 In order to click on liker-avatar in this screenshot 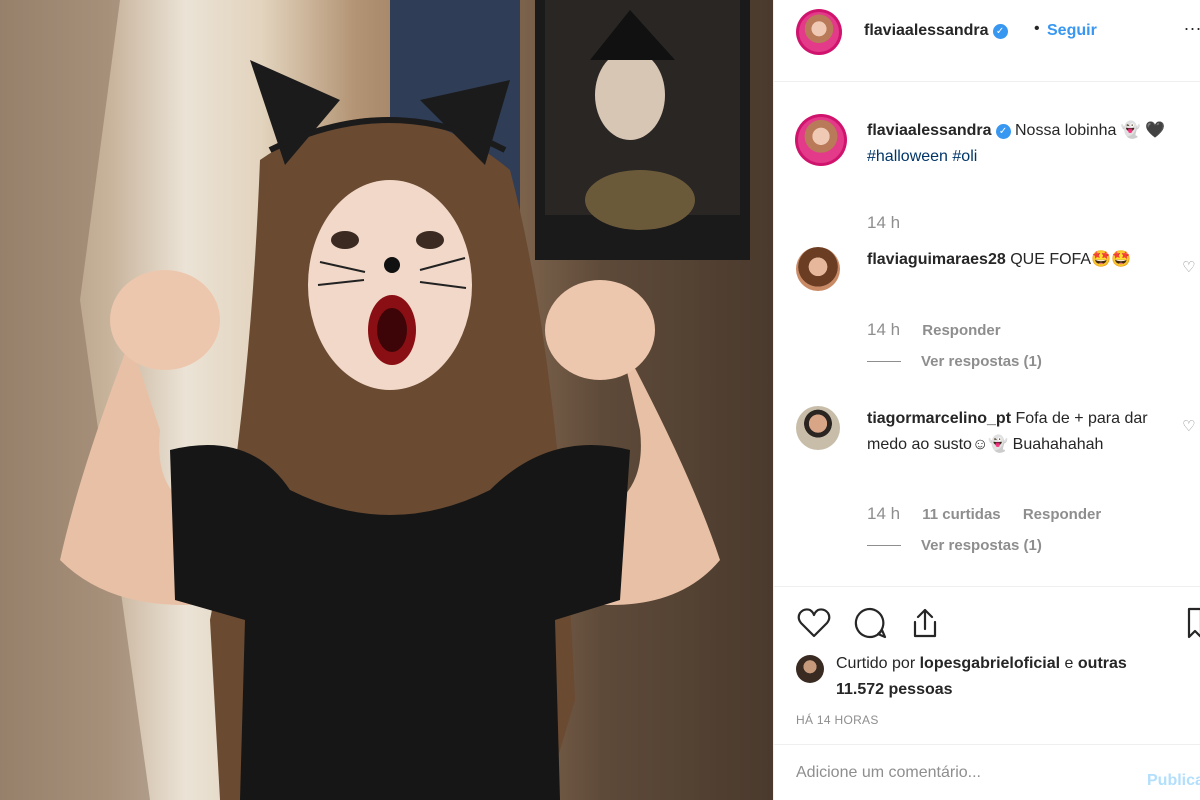, I will do `click(810, 669)`.